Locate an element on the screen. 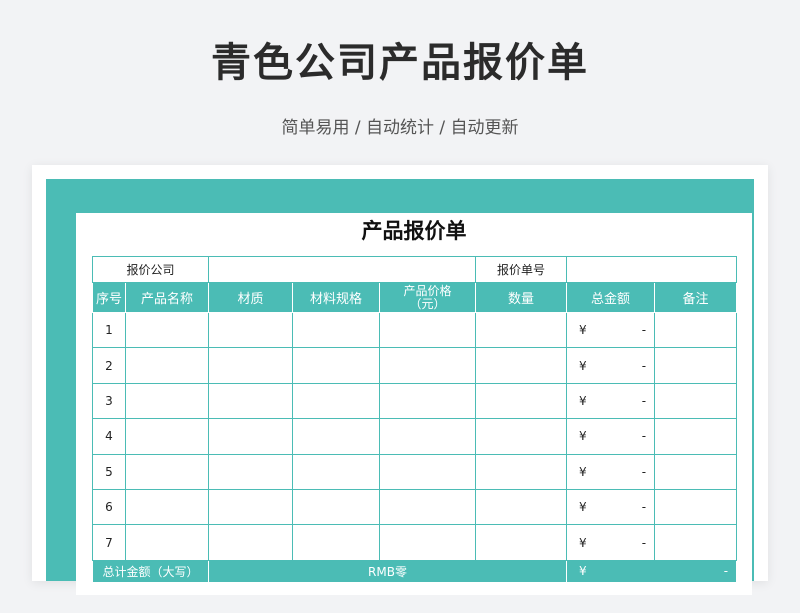 Image resolution: width=800 pixels, height=613 pixels. quote-number-field is located at coordinates (652, 269).